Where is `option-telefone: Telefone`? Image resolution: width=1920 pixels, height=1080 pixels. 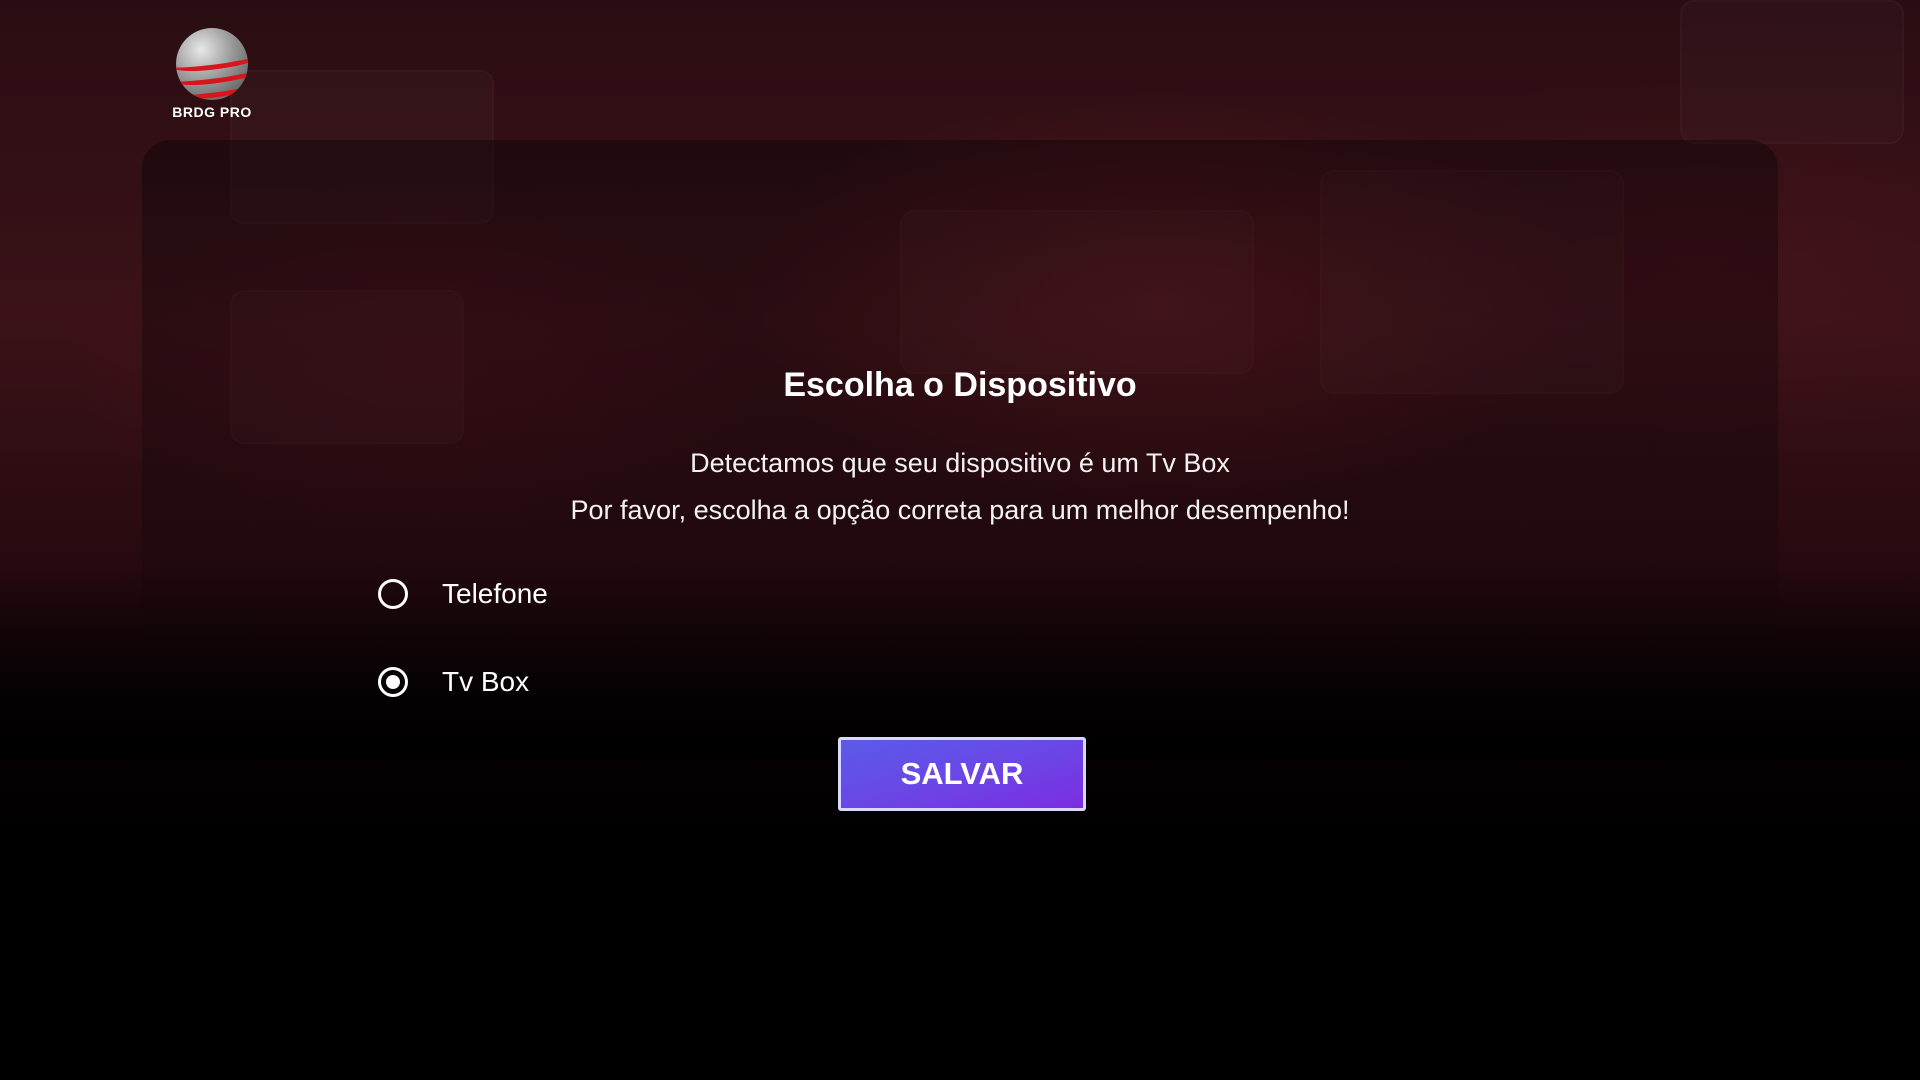
option-telefone: Telefone is located at coordinates (463, 594).